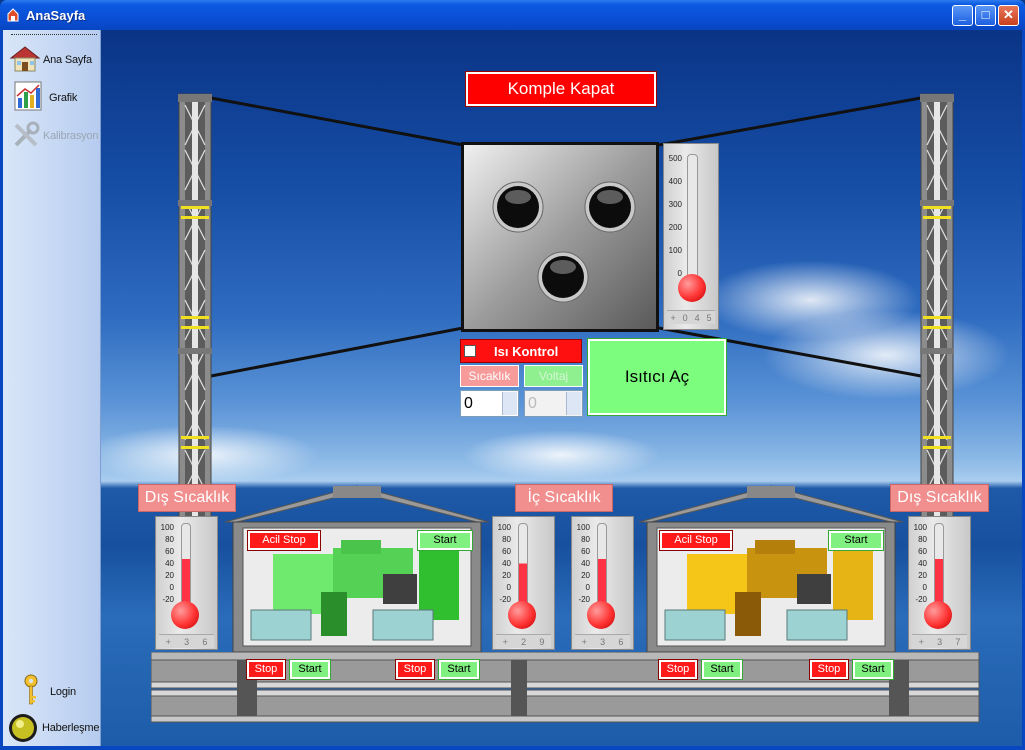  I want to click on thermo-readout: + 0 4 5, so click(691, 317).